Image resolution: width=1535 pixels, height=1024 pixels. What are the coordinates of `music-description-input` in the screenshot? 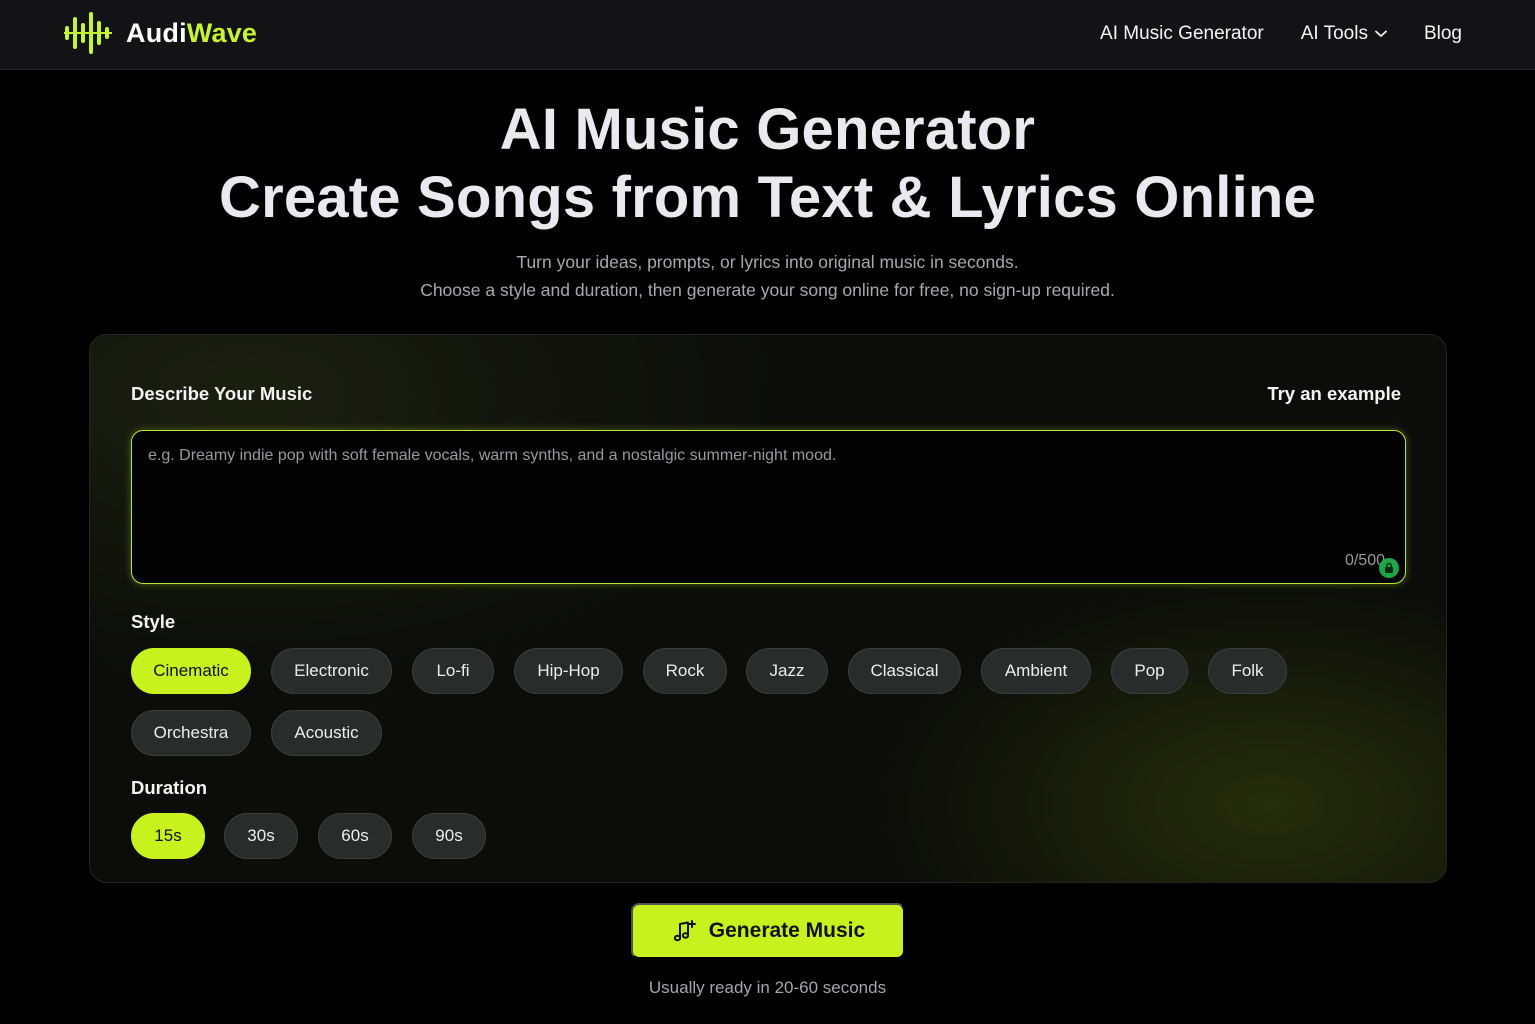 It's located at (768, 507).